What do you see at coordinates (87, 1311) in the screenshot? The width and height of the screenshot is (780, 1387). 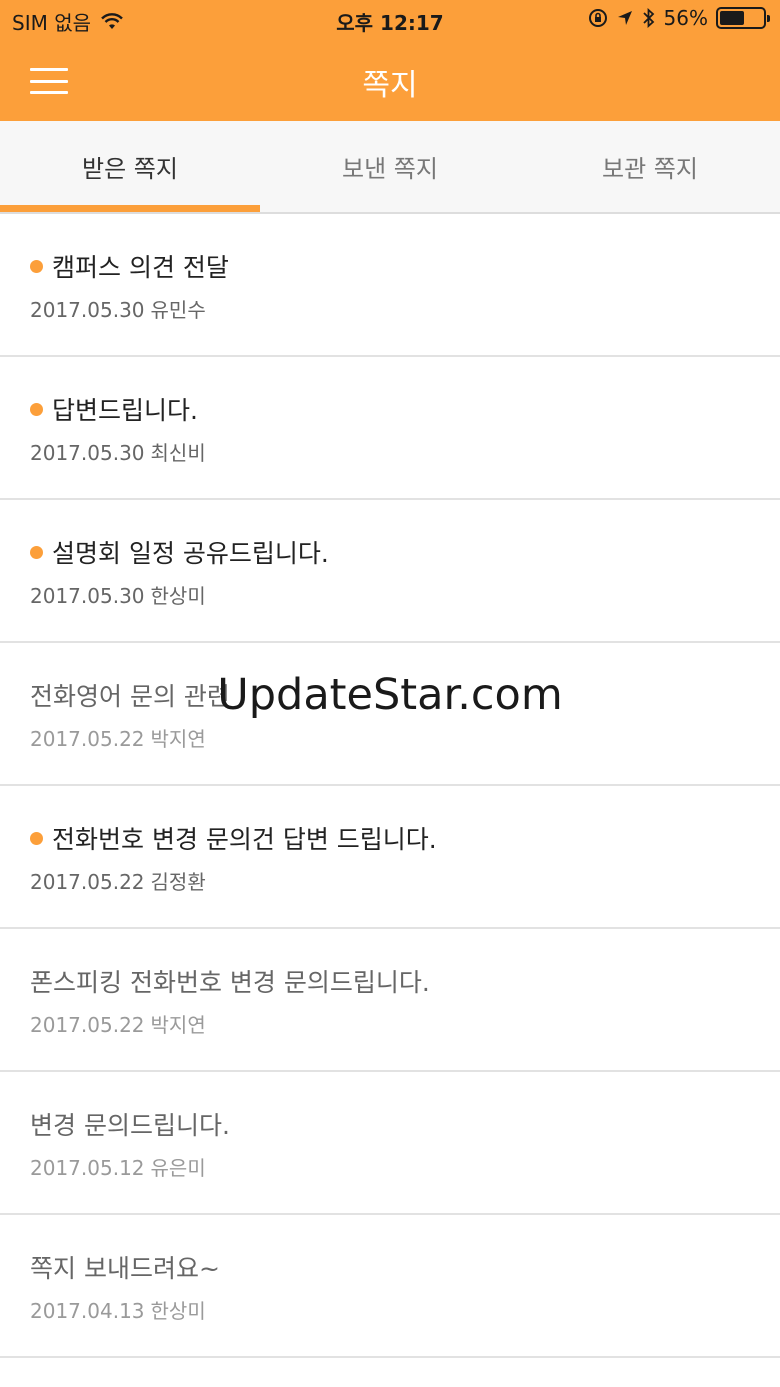 I see `message-date: 2017.04.13` at bounding box center [87, 1311].